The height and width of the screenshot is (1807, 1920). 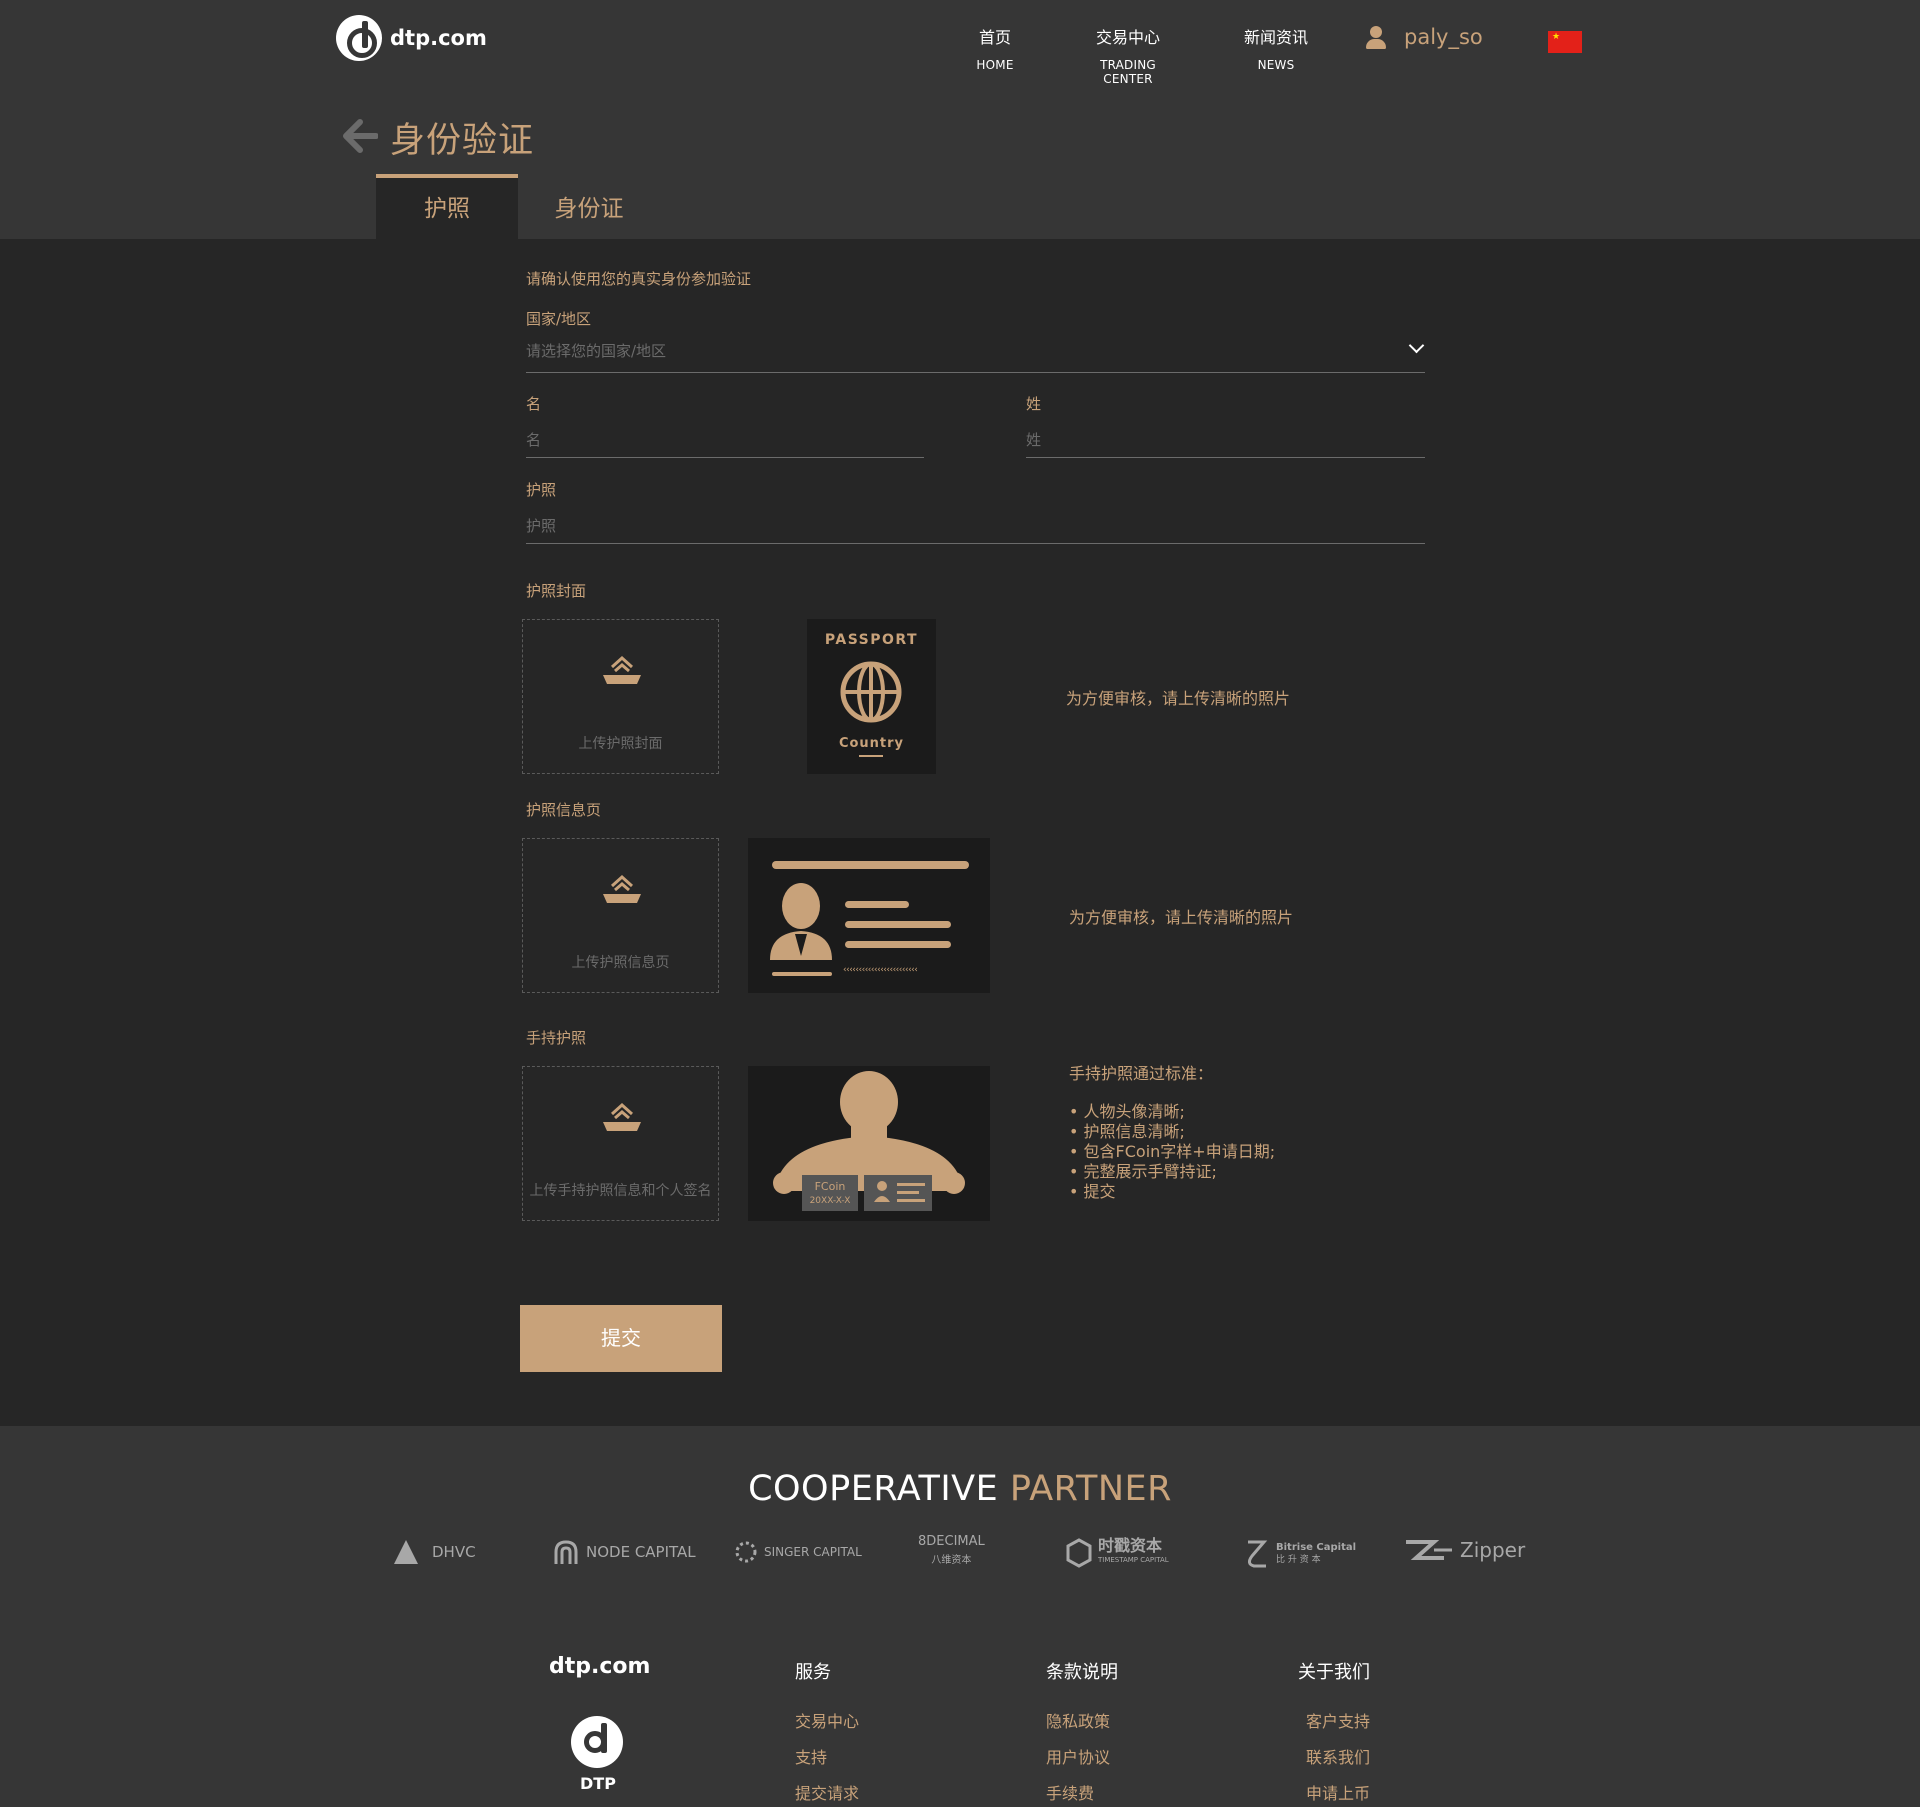 I want to click on nav-trading-sublabel: TRADING CENTER, so click(x=1128, y=72).